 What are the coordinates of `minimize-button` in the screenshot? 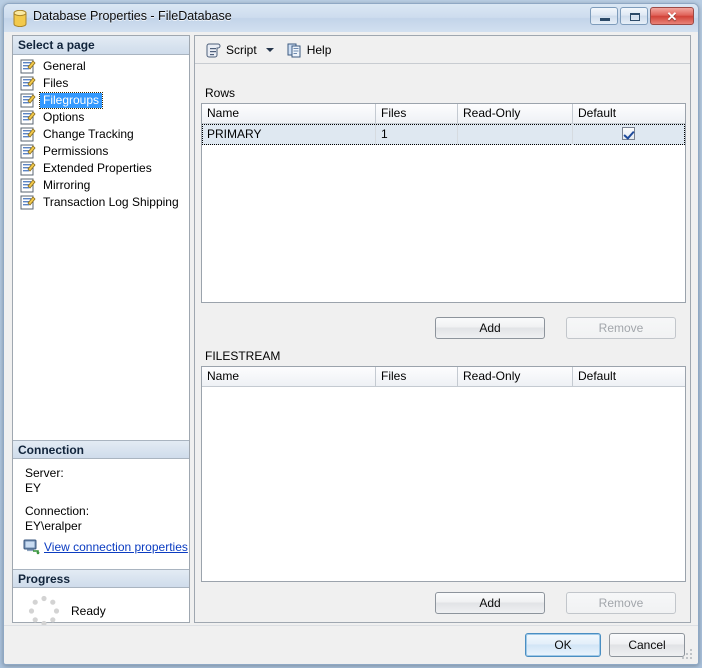 It's located at (604, 16).